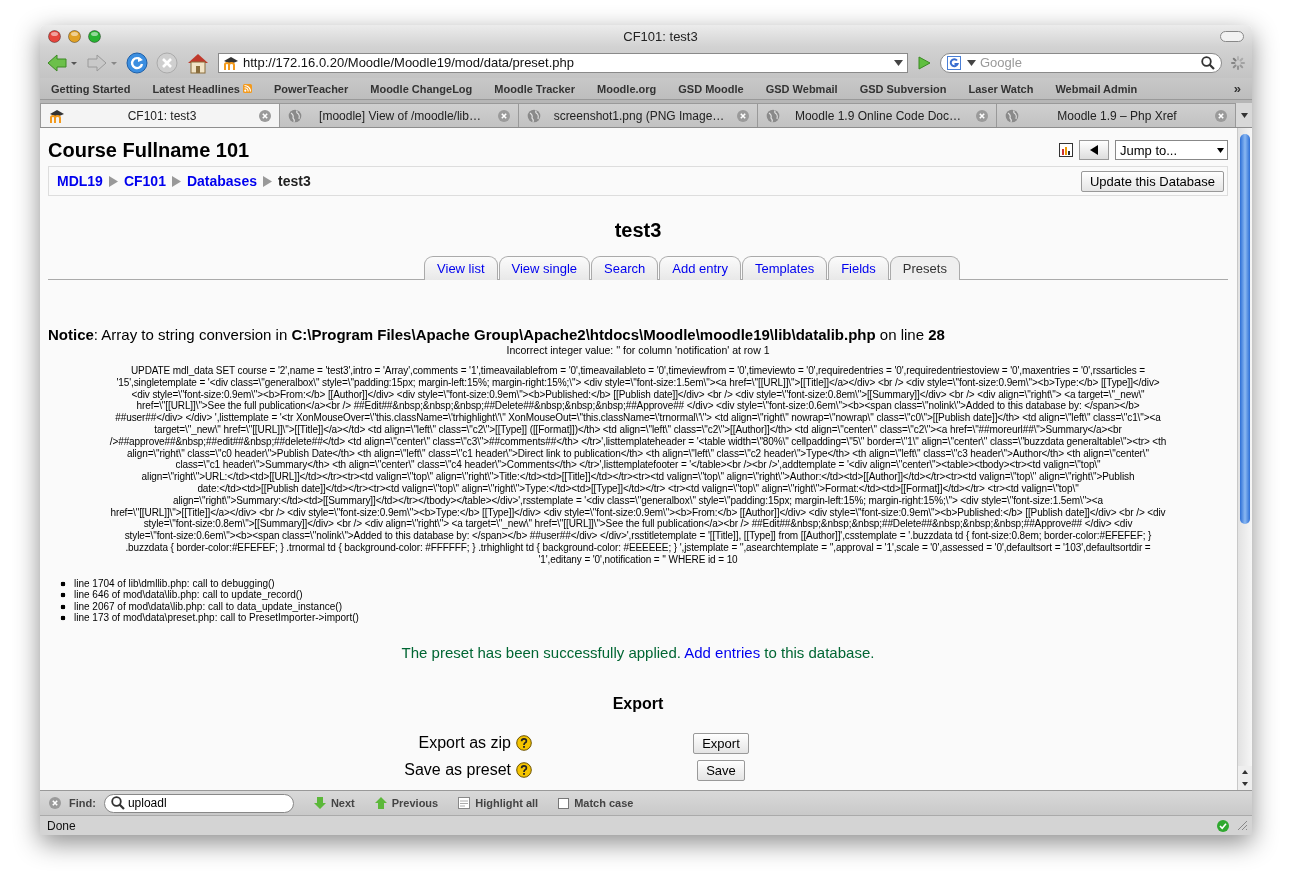 Image resolution: width=1292 pixels, height=889 pixels. I want to click on find-box: uploadl, so click(198, 803).